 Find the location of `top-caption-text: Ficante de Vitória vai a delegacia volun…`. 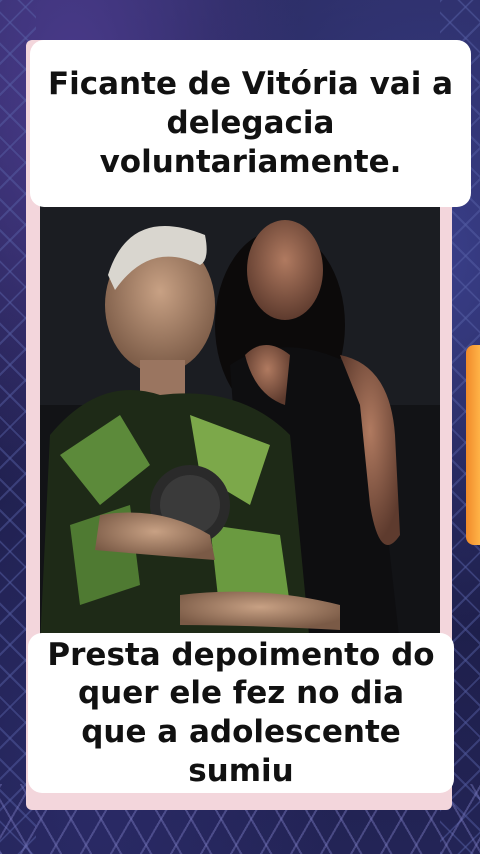

top-caption-text: Ficante de Vitória vai a delegacia volun… is located at coordinates (250, 123).